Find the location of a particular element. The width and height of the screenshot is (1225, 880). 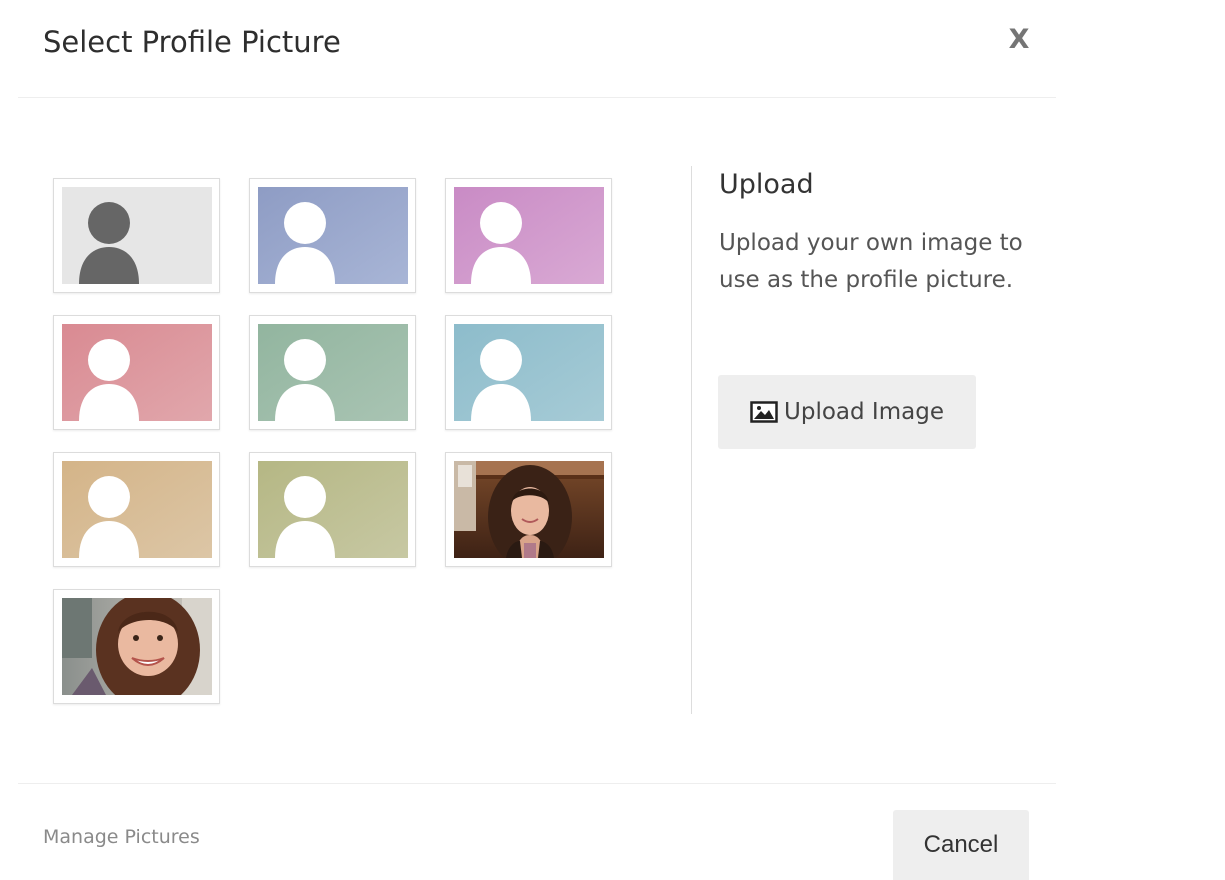

section-divider is located at coordinates (691, 440).